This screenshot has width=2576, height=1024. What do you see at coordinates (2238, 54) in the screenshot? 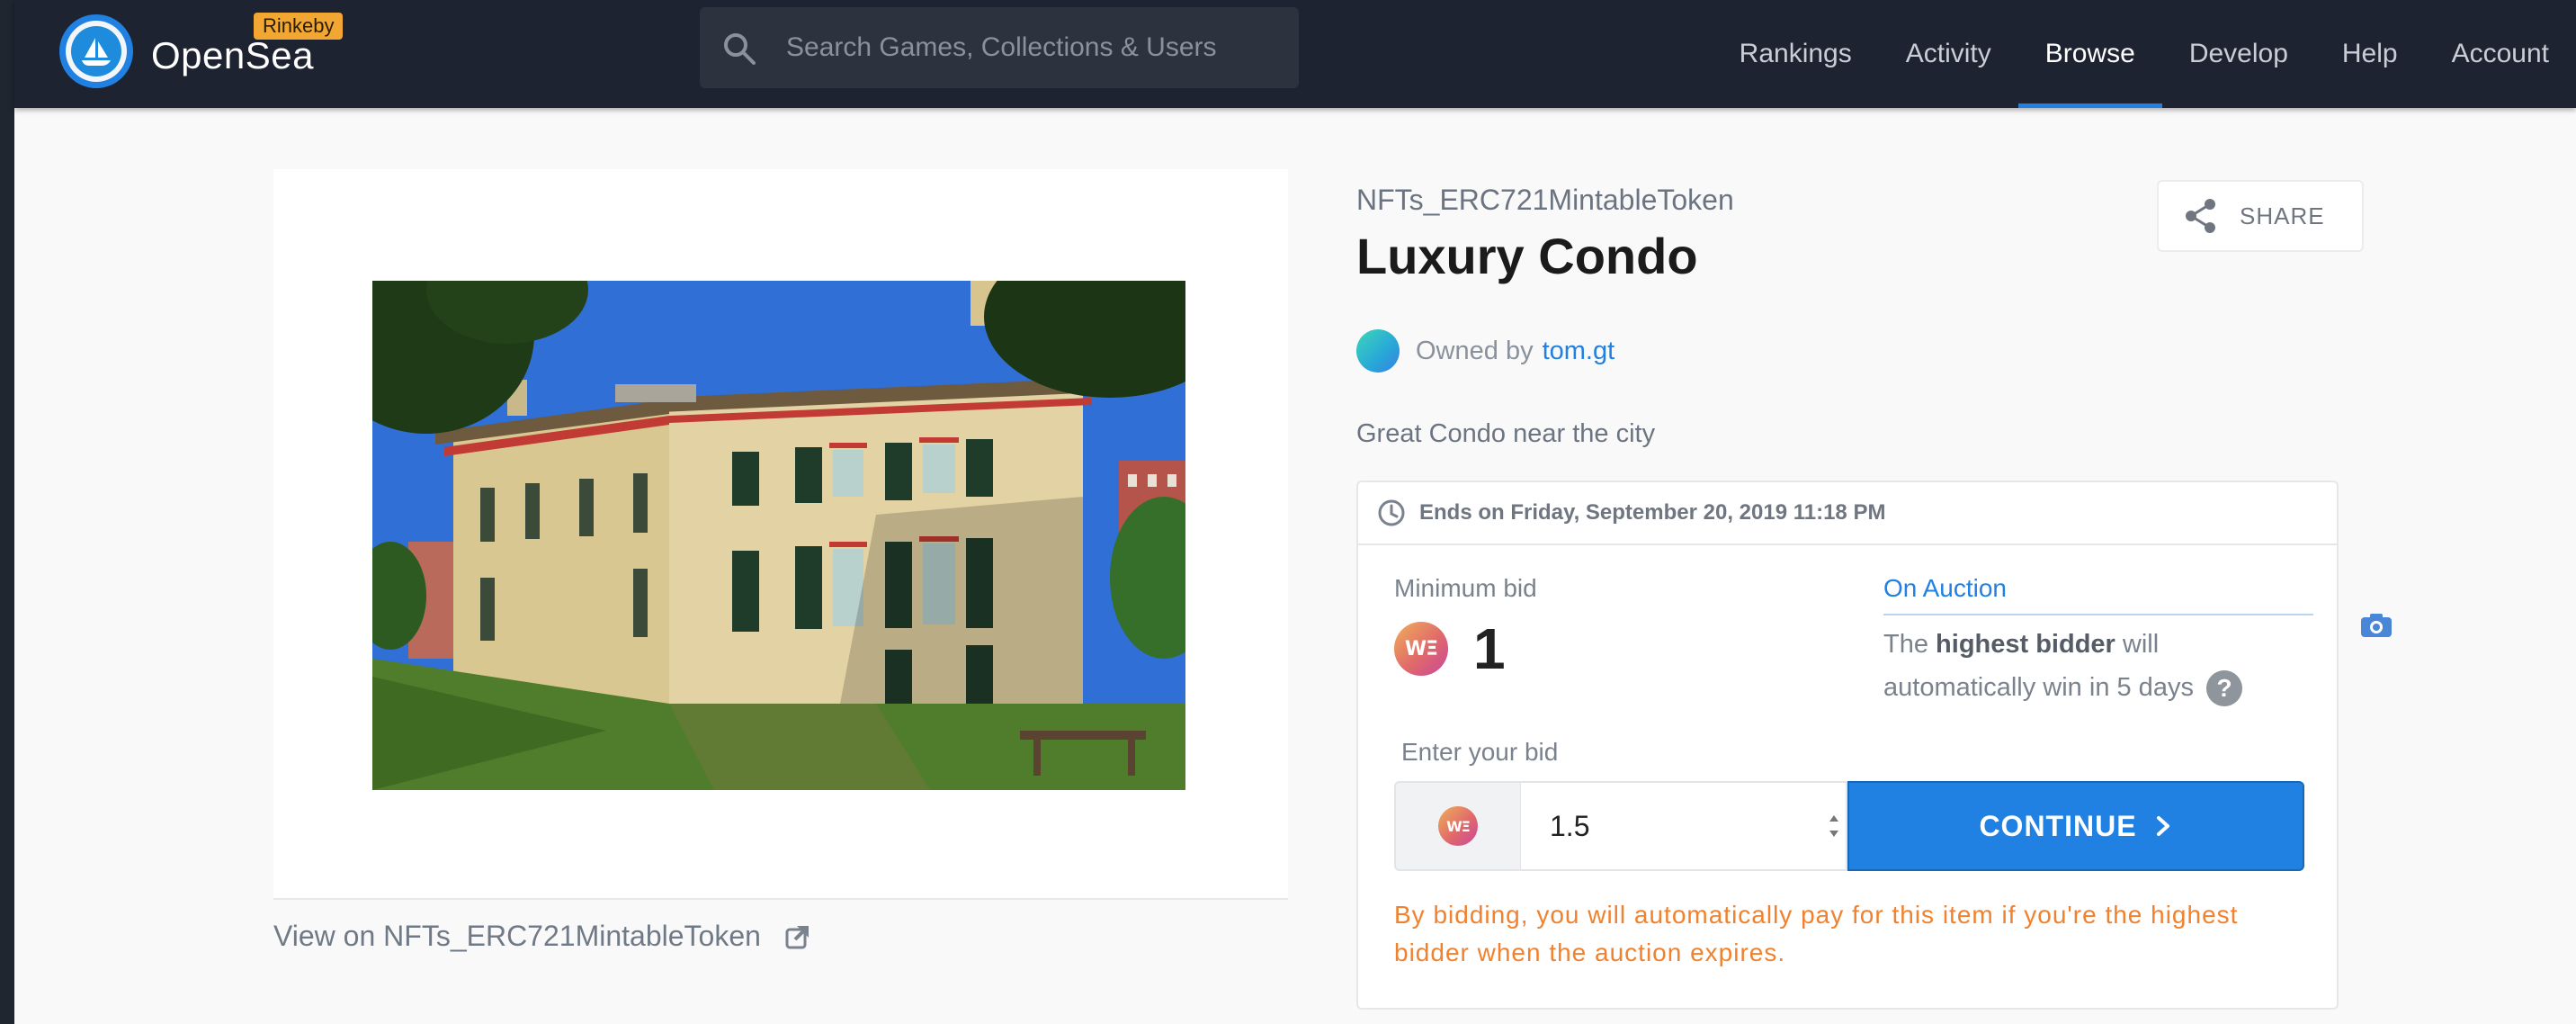
I see `nav-develop: Develop` at bounding box center [2238, 54].